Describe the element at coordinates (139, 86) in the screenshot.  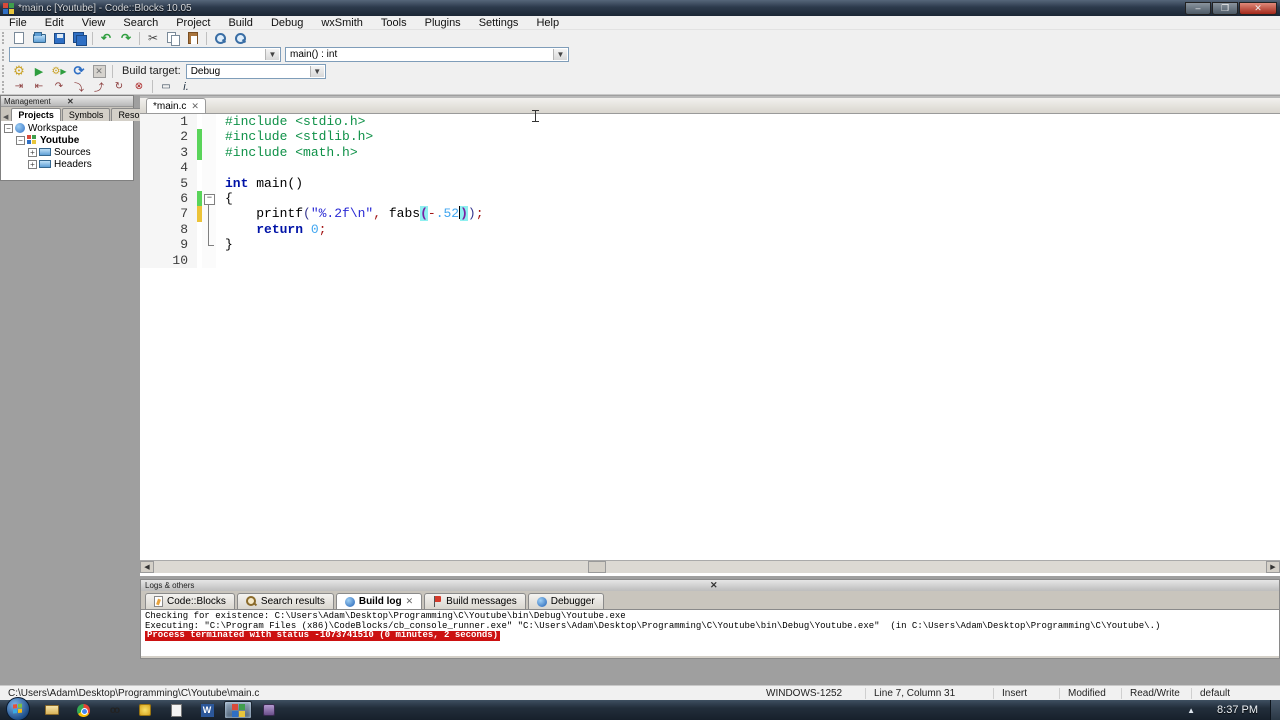
I see `stop-debugger-button: ⊗` at that location.